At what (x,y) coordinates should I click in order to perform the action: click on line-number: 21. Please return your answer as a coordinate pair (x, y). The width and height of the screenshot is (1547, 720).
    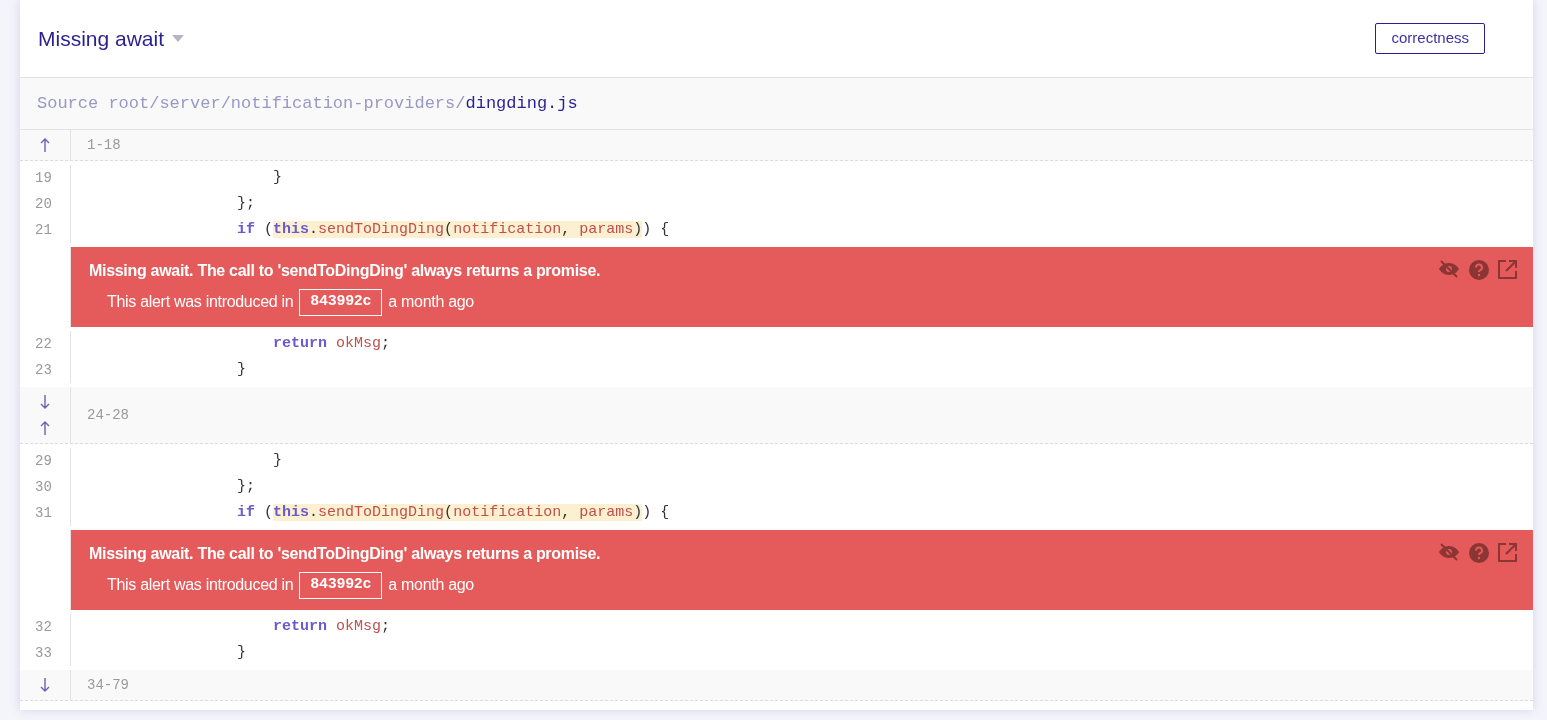
    Looking at the image, I should click on (43, 230).